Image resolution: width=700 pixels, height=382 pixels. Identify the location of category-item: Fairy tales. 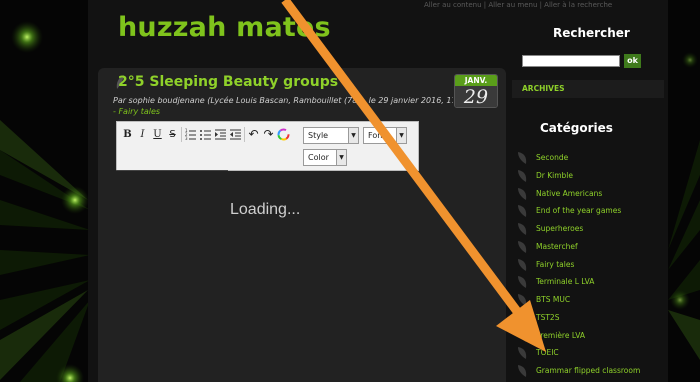
(591, 265).